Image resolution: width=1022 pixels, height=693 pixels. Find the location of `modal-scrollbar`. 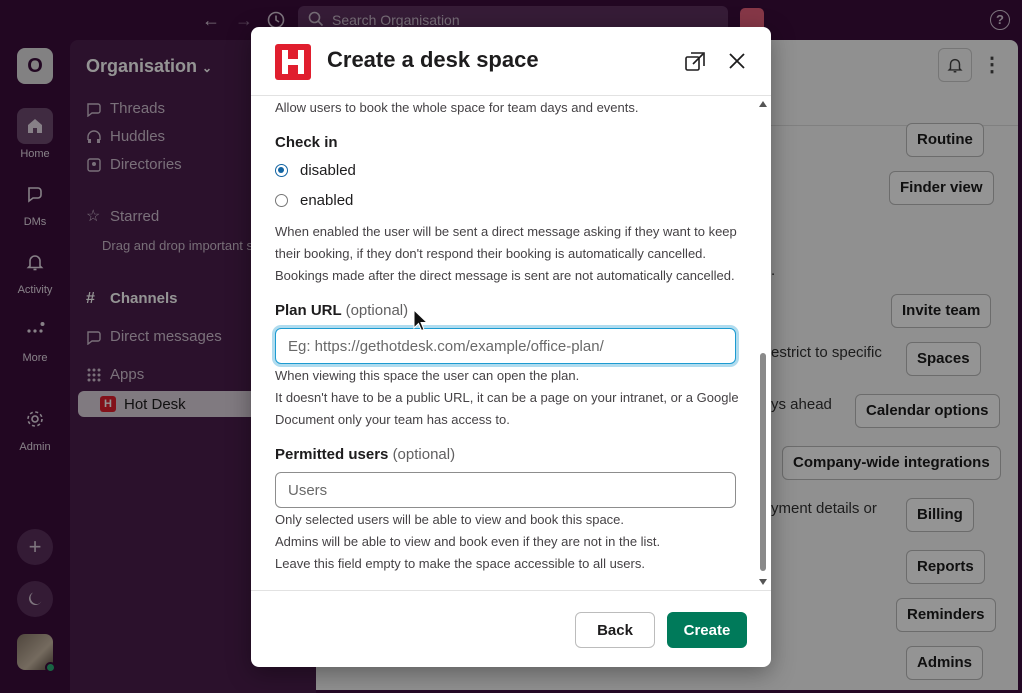

modal-scrollbar is located at coordinates (763, 343).